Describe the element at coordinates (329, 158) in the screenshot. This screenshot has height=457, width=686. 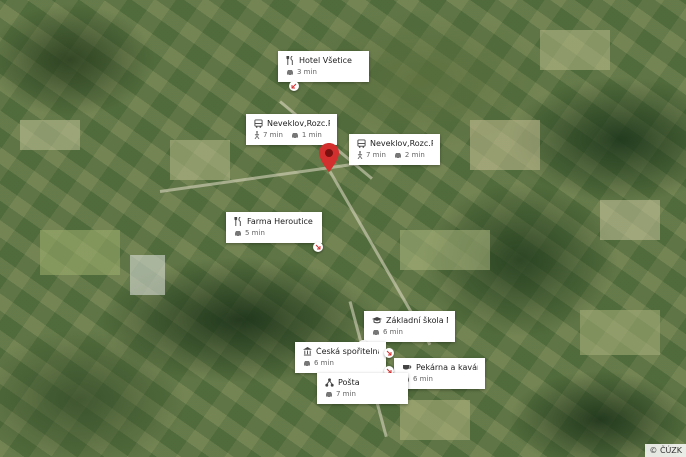
I see `location-pin-icon` at that location.